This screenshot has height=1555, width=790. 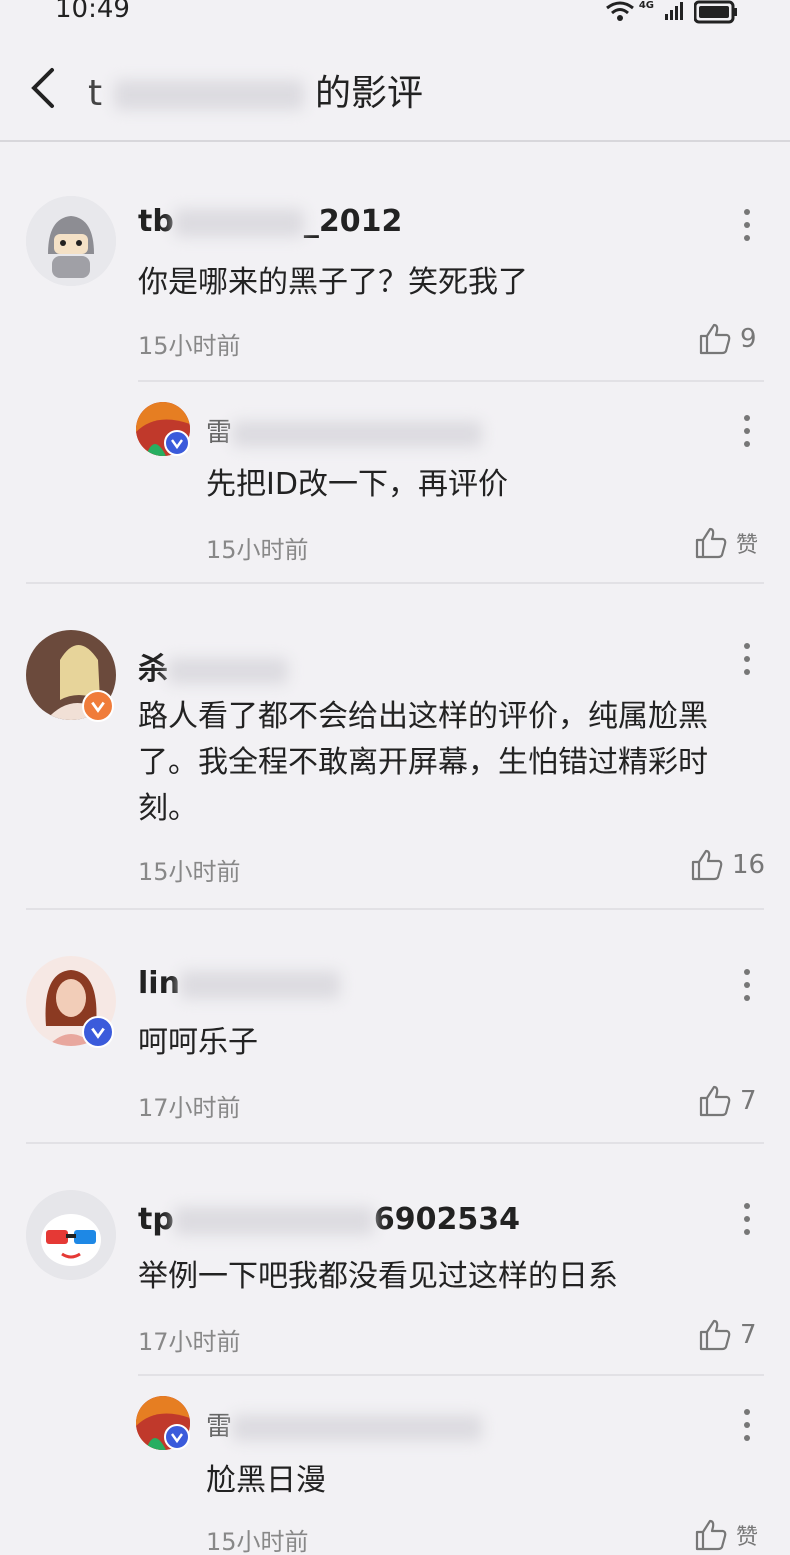 I want to click on comment-username: tp 6902534, so click(x=329, y=1219).